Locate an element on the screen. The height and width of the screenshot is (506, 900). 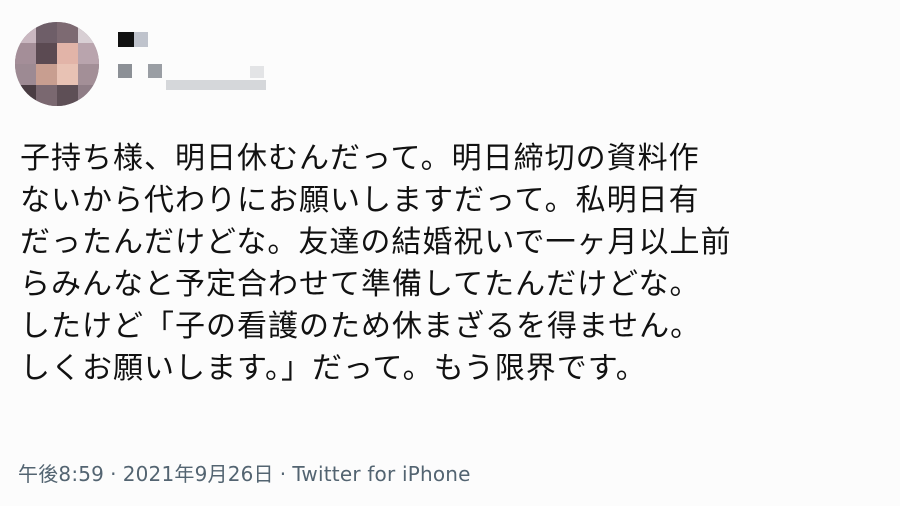
tweet-text-line: しくお願いします。」だって。もう限界です。 is located at coordinates (333, 368).